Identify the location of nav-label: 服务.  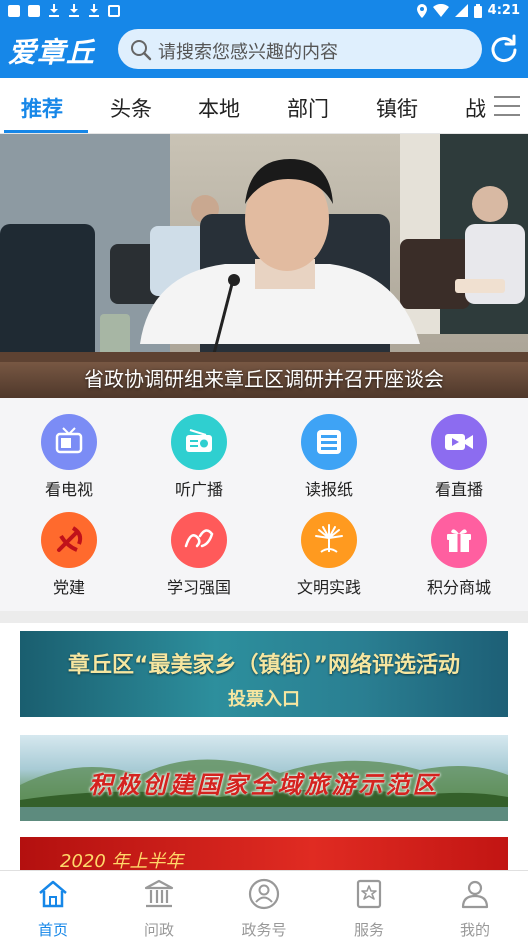
(368, 929).